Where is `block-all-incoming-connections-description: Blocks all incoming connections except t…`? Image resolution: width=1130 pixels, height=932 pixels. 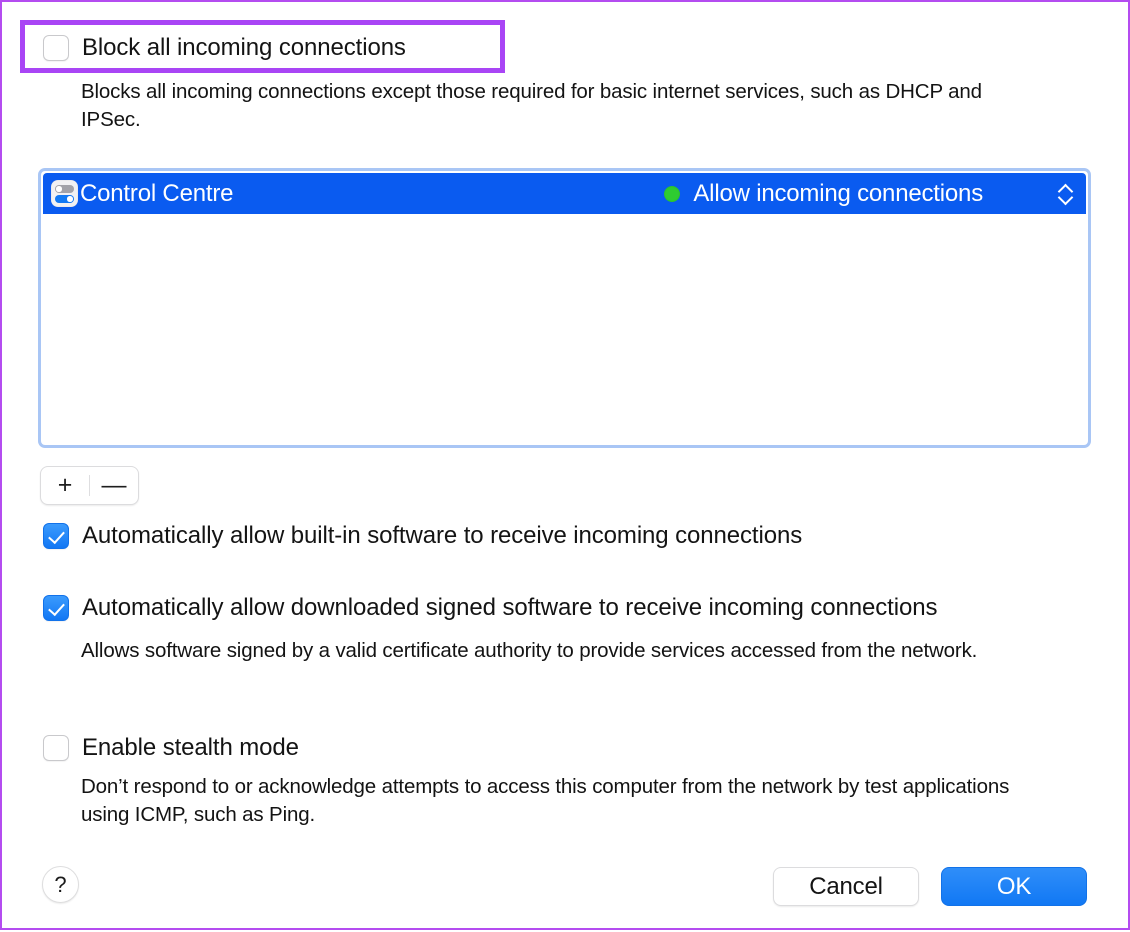
block-all-incoming-connections-description: Blocks all incoming connections except t… is located at coordinates (531, 105).